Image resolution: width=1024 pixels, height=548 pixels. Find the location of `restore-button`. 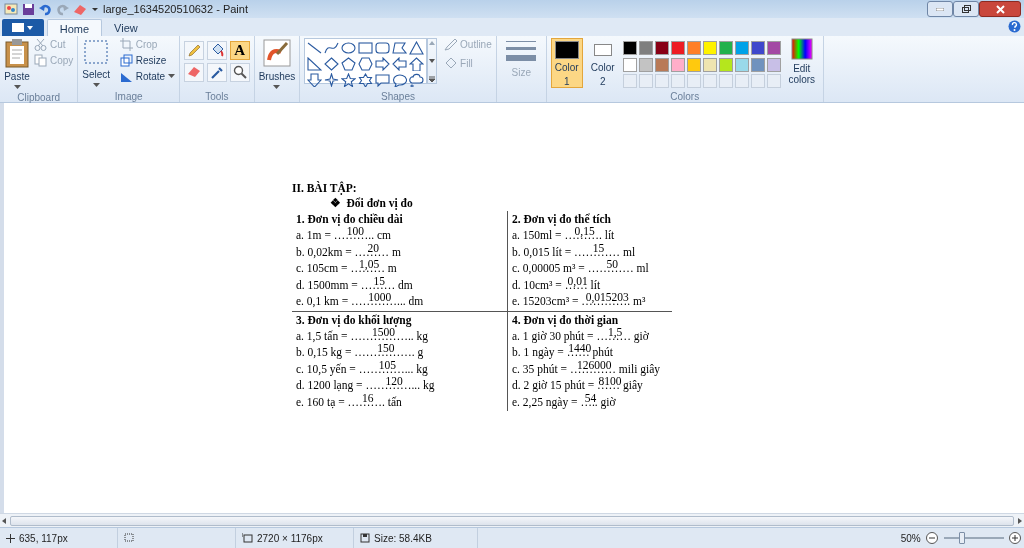

restore-button is located at coordinates (966, 9).